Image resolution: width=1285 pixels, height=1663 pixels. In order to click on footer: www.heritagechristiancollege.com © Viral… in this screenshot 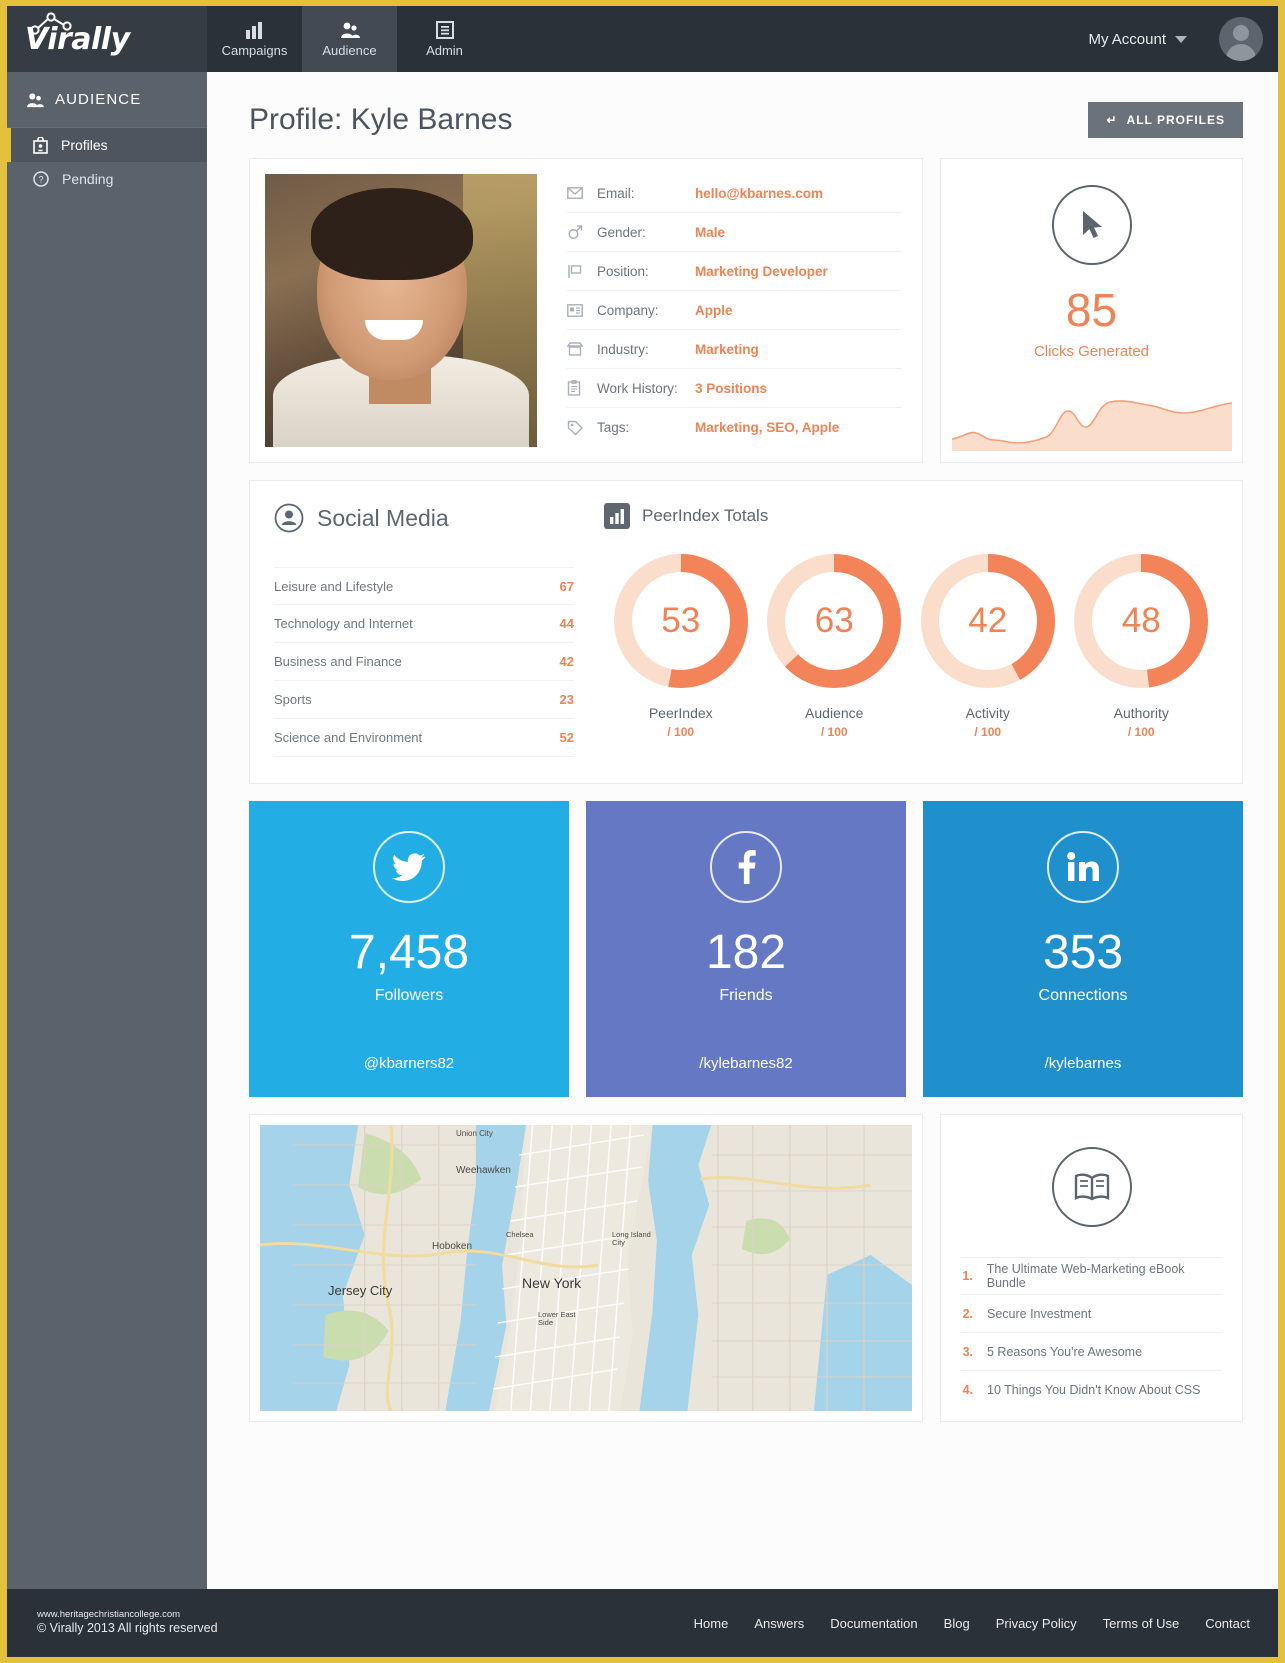, I will do `click(642, 1623)`.